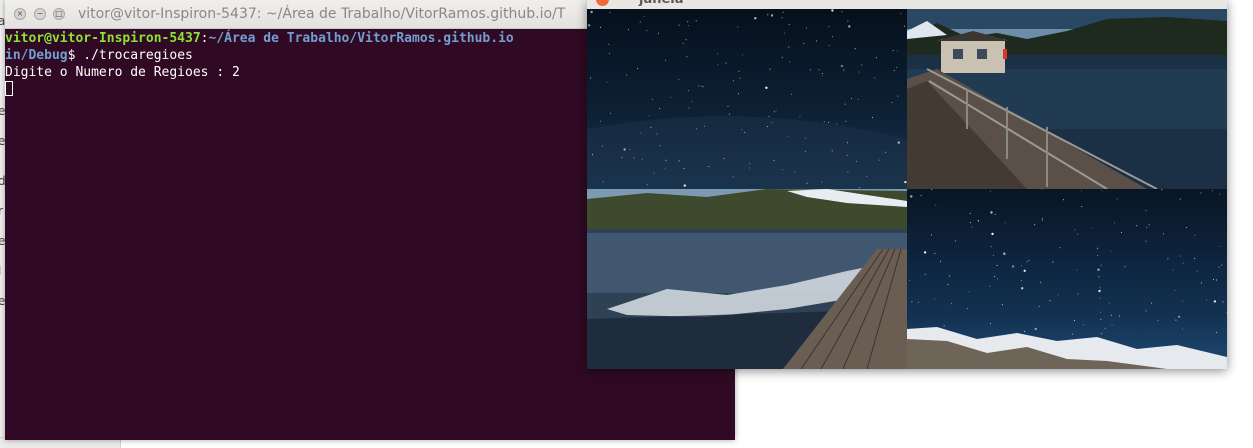  What do you see at coordinates (602, 3) in the screenshot?
I see `close-icon` at bounding box center [602, 3].